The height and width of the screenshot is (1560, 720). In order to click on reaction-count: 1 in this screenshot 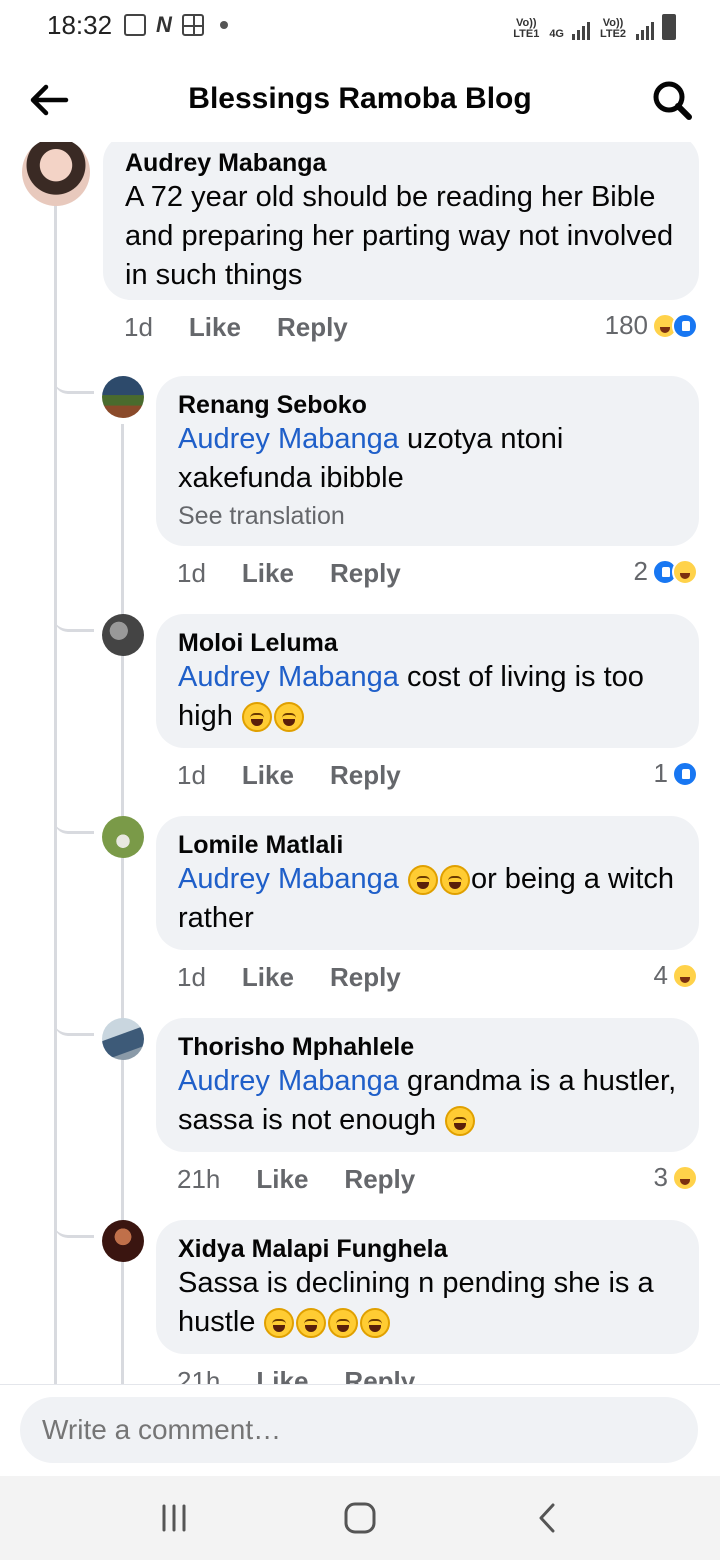, I will do `click(660, 773)`.